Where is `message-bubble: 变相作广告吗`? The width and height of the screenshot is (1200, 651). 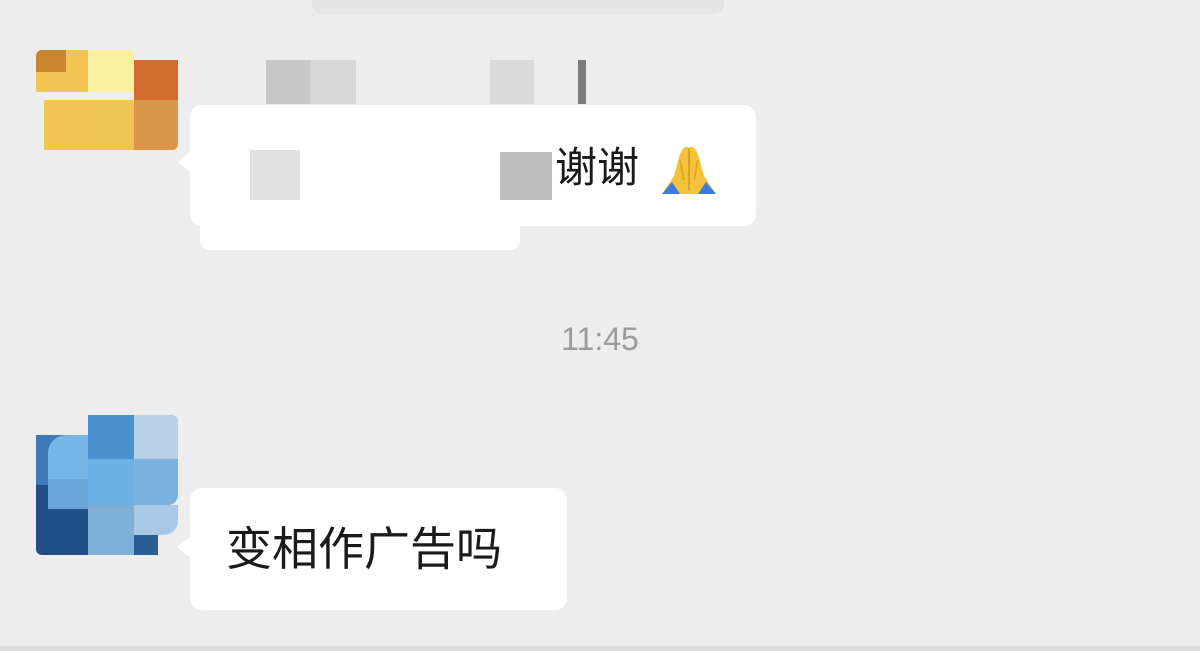
message-bubble: 变相作广告吗 is located at coordinates (372, 549).